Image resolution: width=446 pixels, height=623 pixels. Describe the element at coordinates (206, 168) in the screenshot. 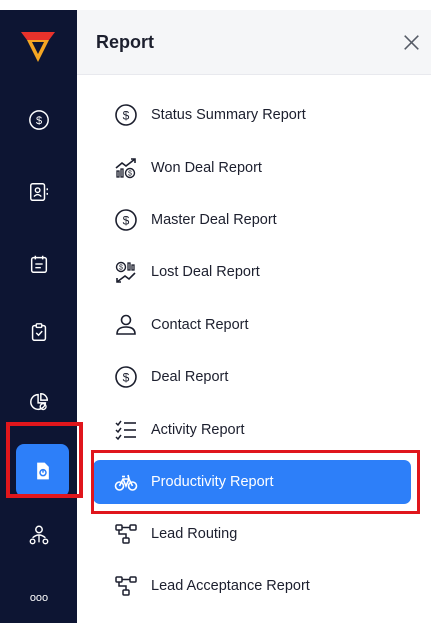

I see `menu-item-label: Won Deal Report` at that location.